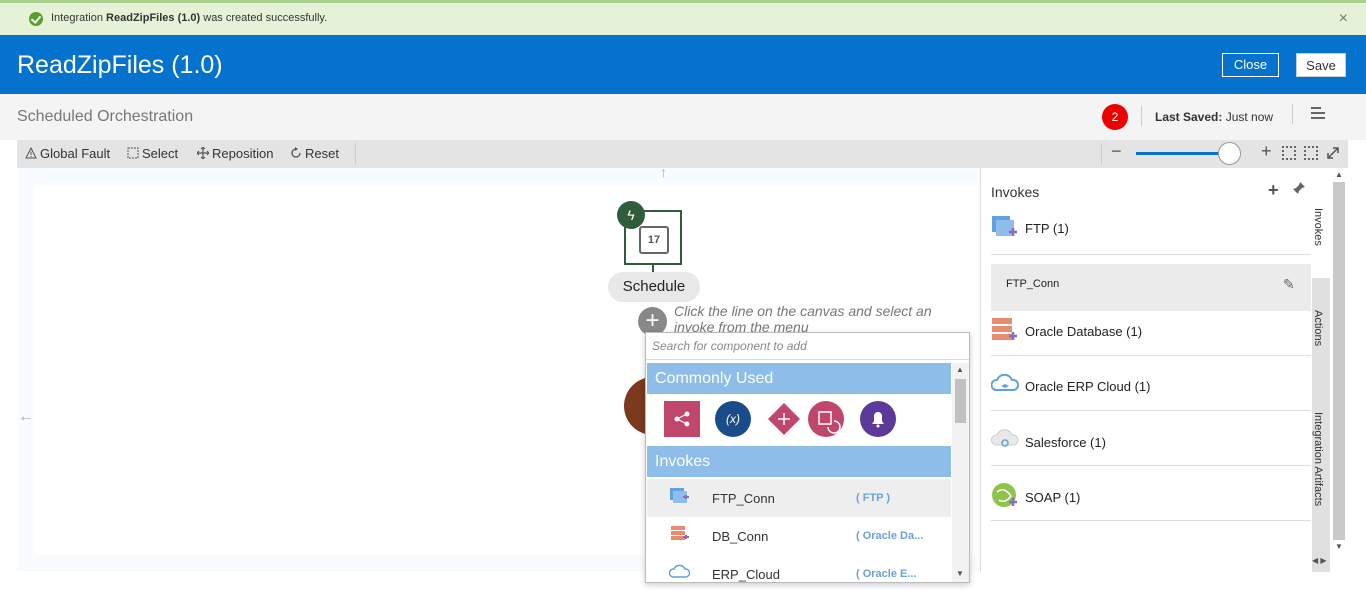 This screenshot has height=590, width=1366. I want to click on error-count-badge: 2, so click(1115, 117).